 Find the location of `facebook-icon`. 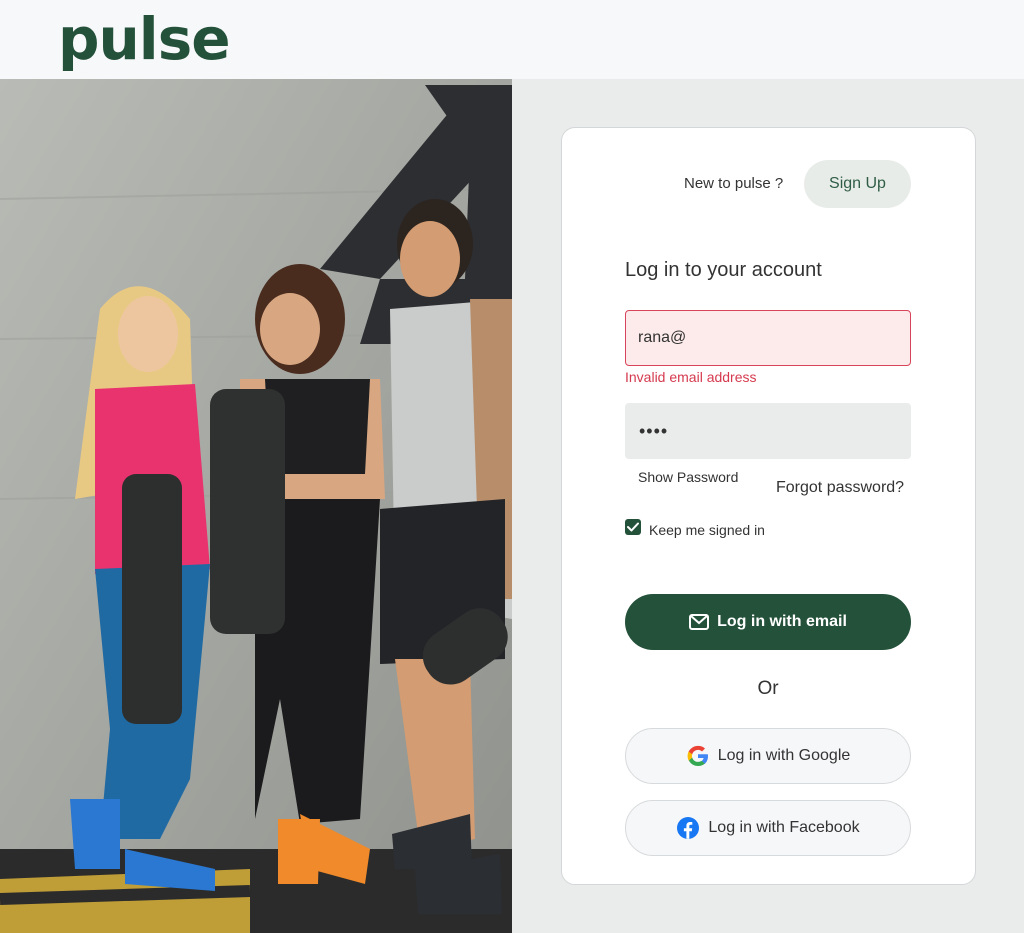

facebook-icon is located at coordinates (688, 828).